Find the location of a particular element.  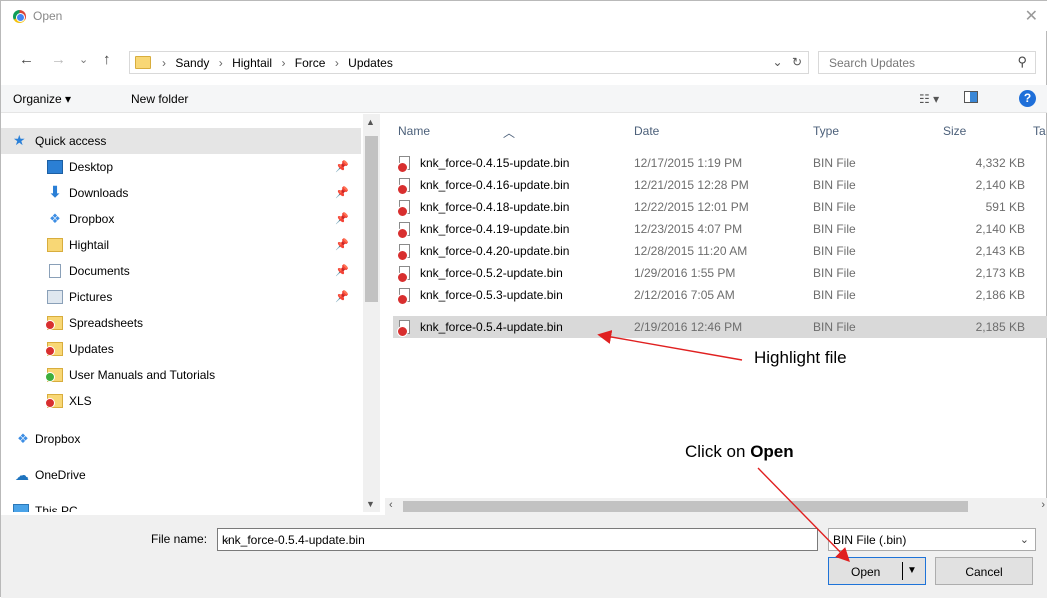

sync-error-icon is located at coordinates (50, 403).